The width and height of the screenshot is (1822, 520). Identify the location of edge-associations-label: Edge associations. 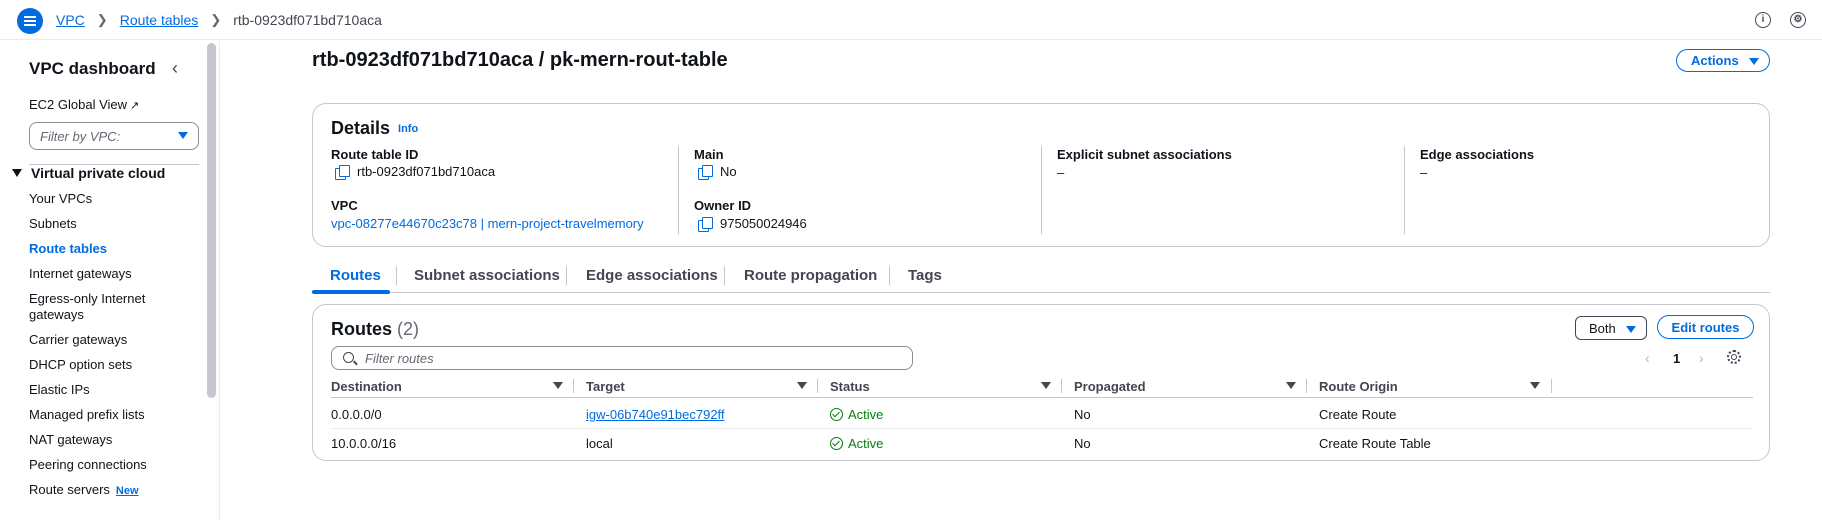
(1477, 154).